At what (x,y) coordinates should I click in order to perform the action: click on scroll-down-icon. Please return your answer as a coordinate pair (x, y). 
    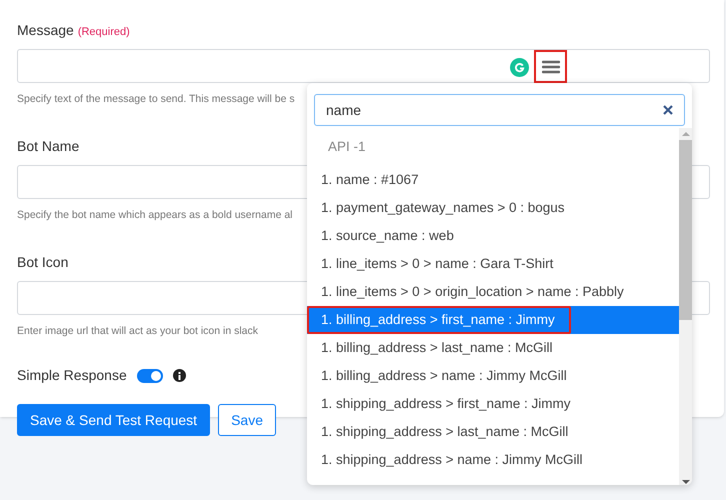
    Looking at the image, I should click on (686, 482).